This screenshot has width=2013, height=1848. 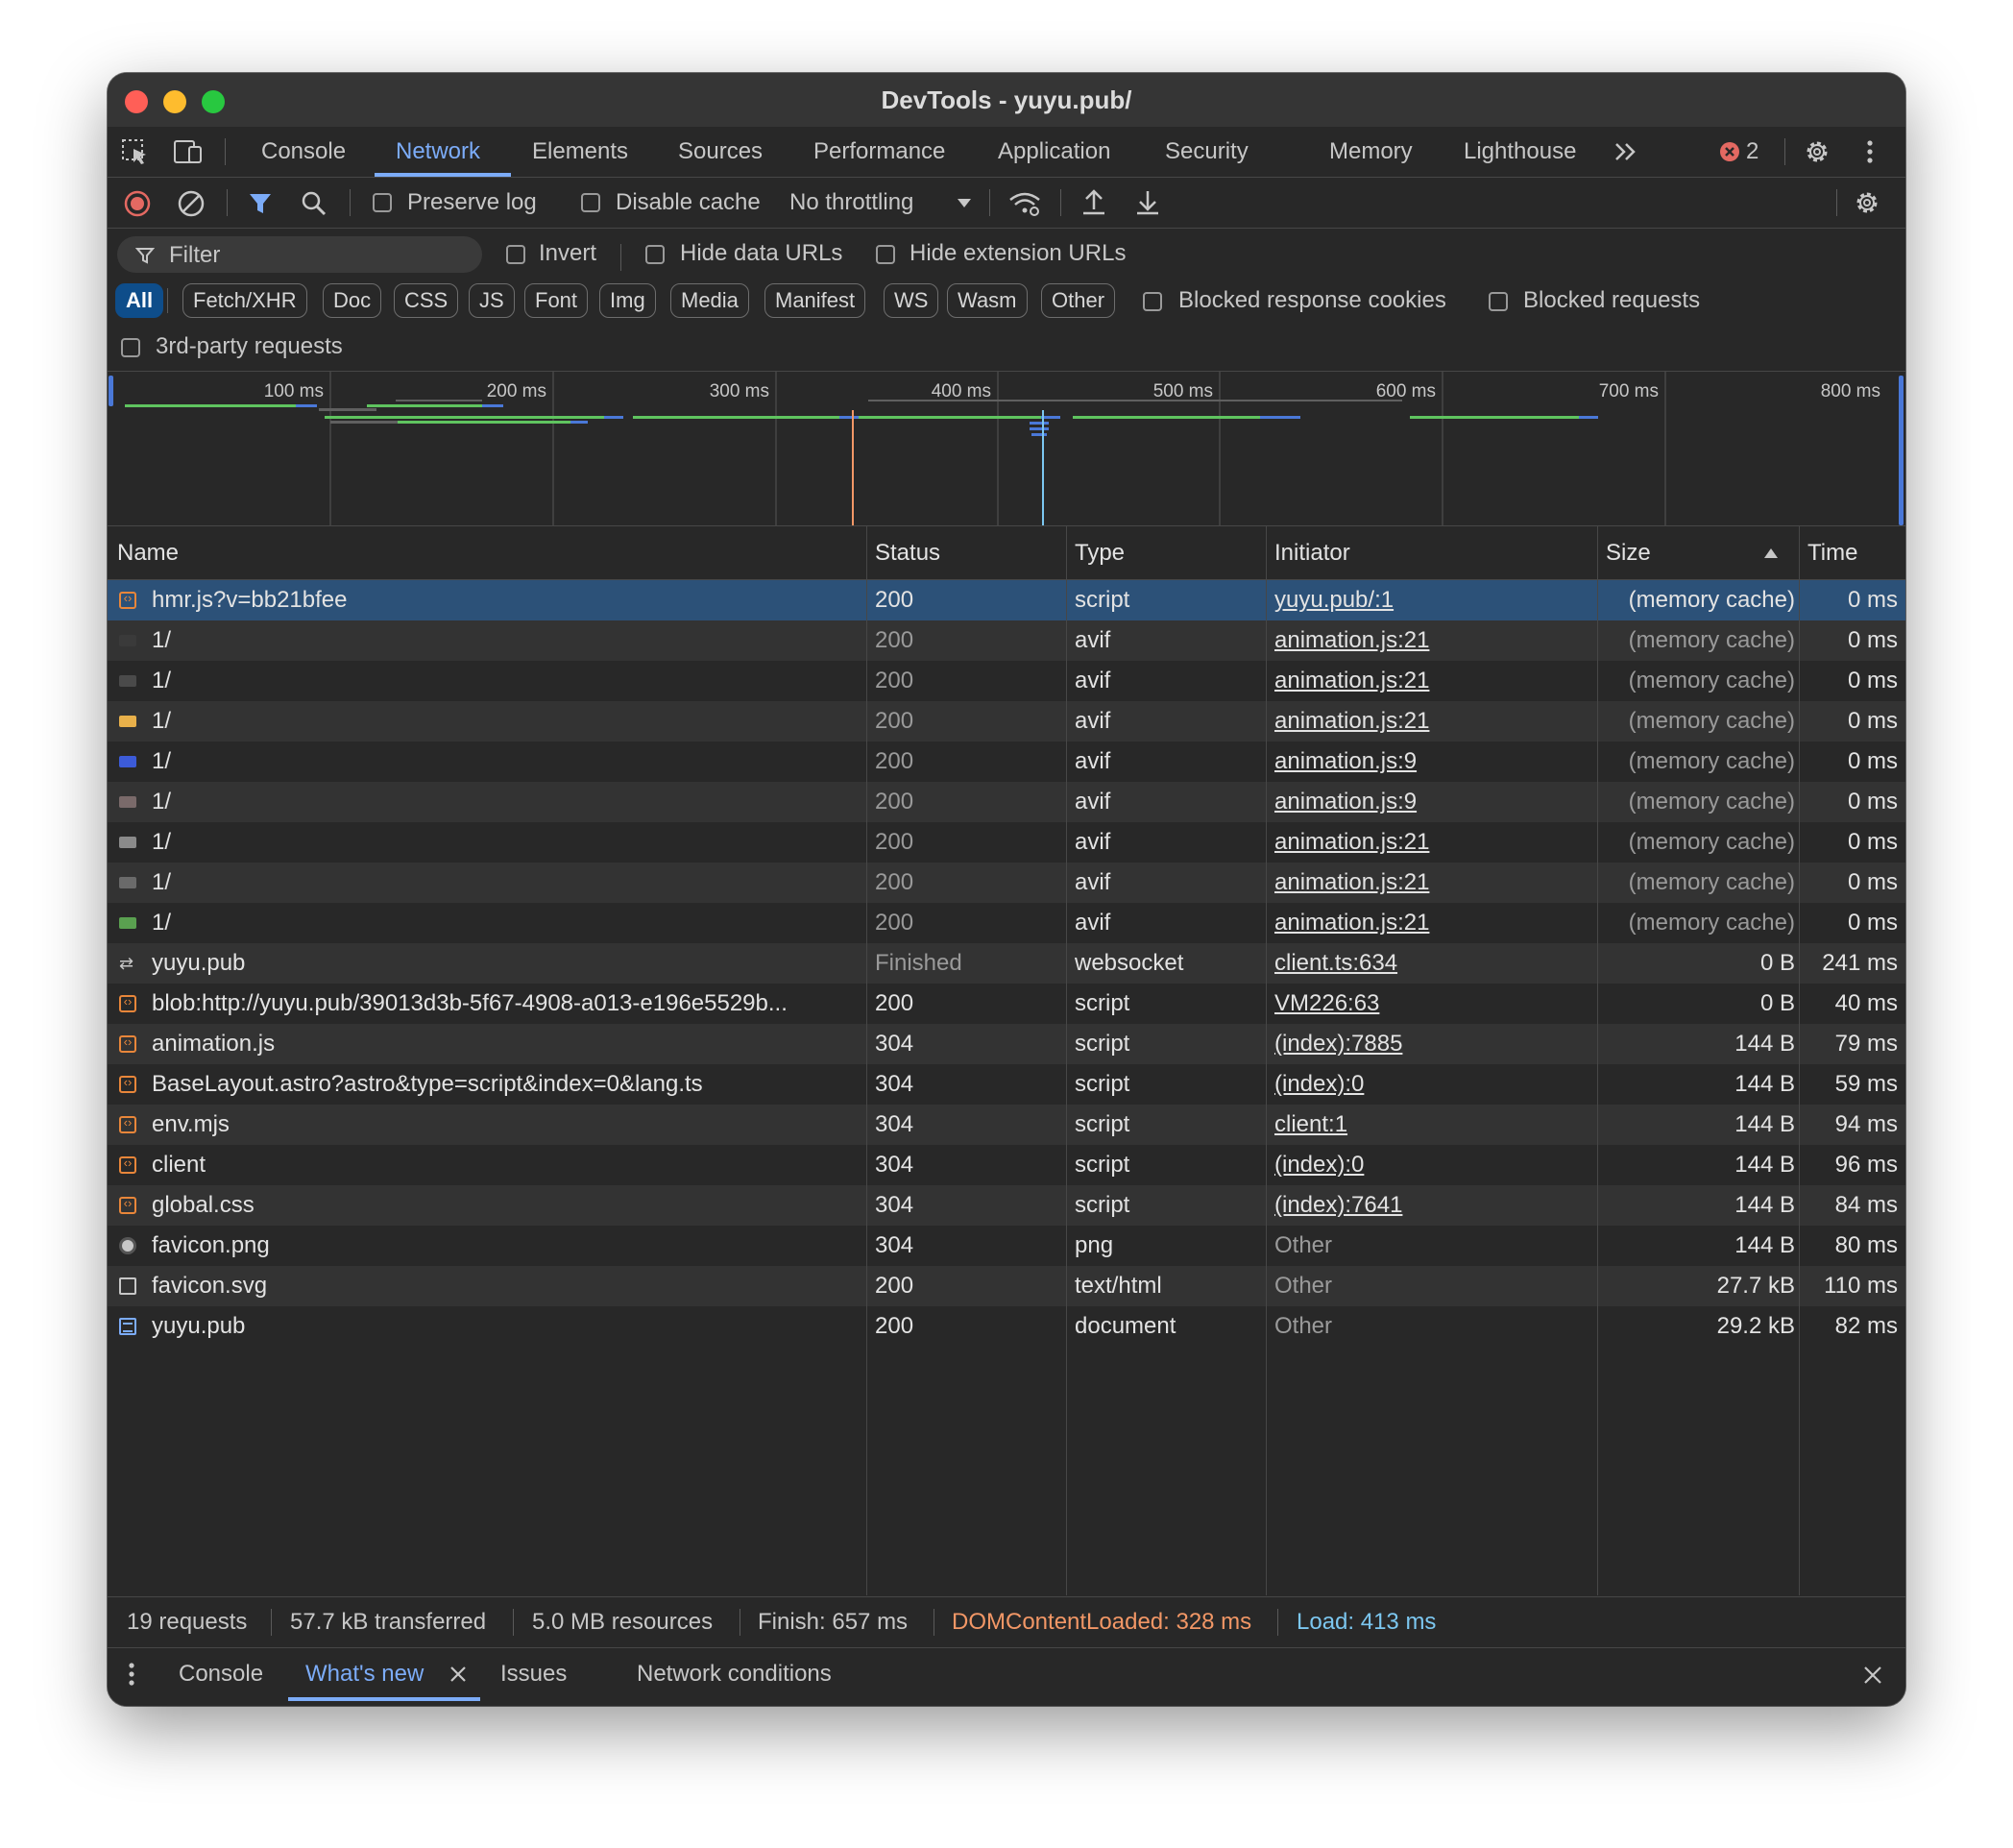 What do you see at coordinates (911, 300) in the screenshot?
I see `type-filter-ws: WS` at bounding box center [911, 300].